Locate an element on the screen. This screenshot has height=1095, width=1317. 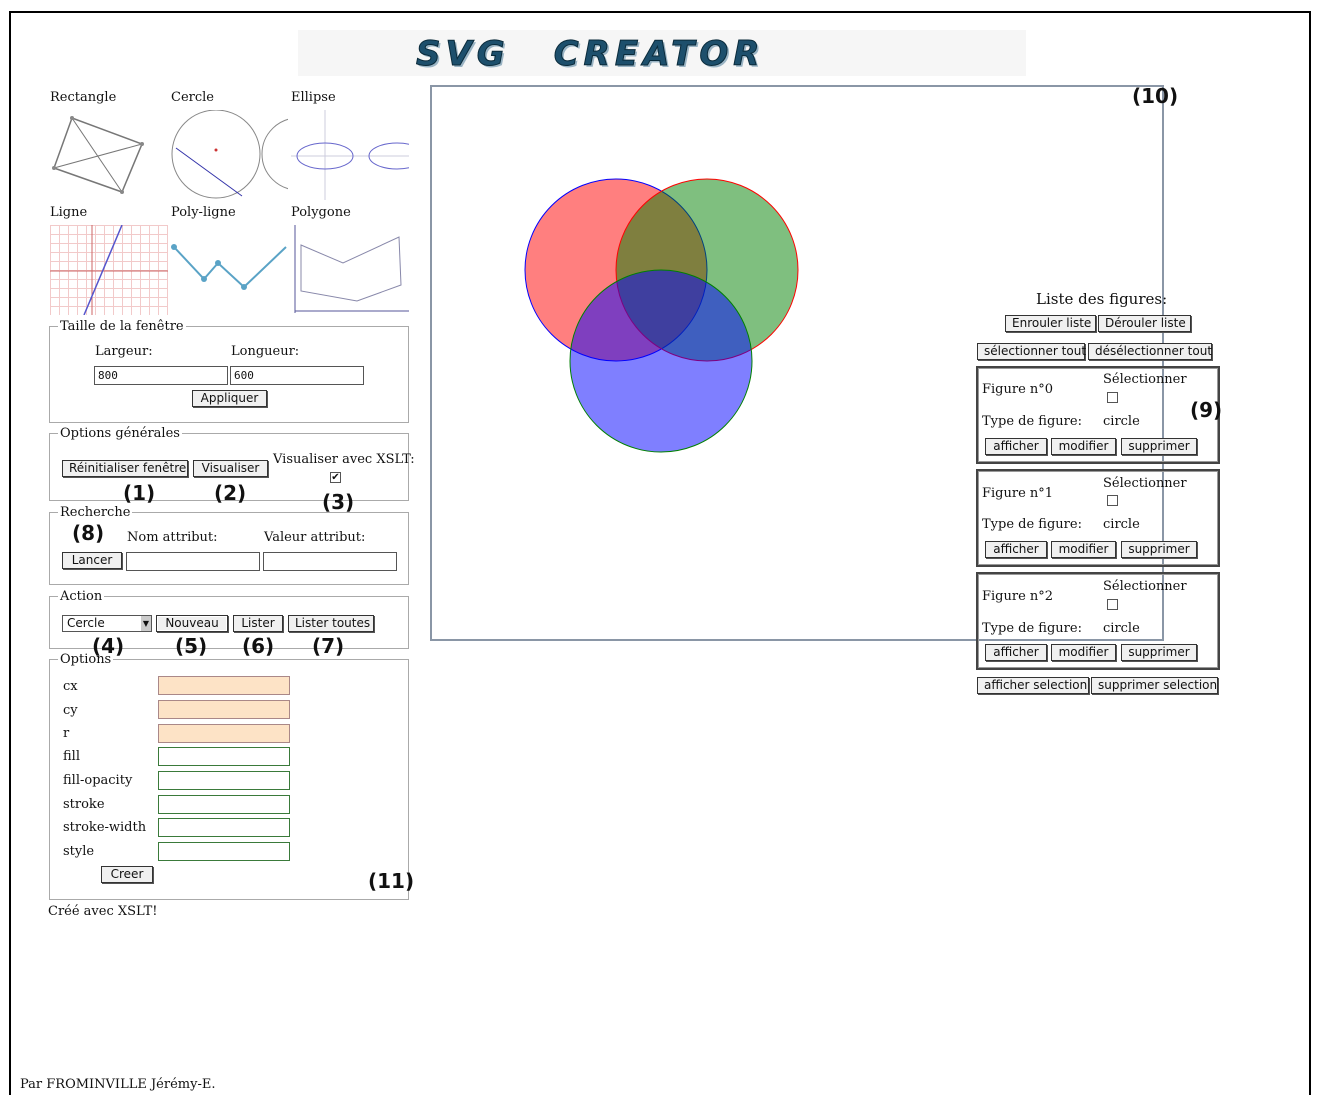
figure-delete-button-0: supprimer is located at coordinates (1159, 446).